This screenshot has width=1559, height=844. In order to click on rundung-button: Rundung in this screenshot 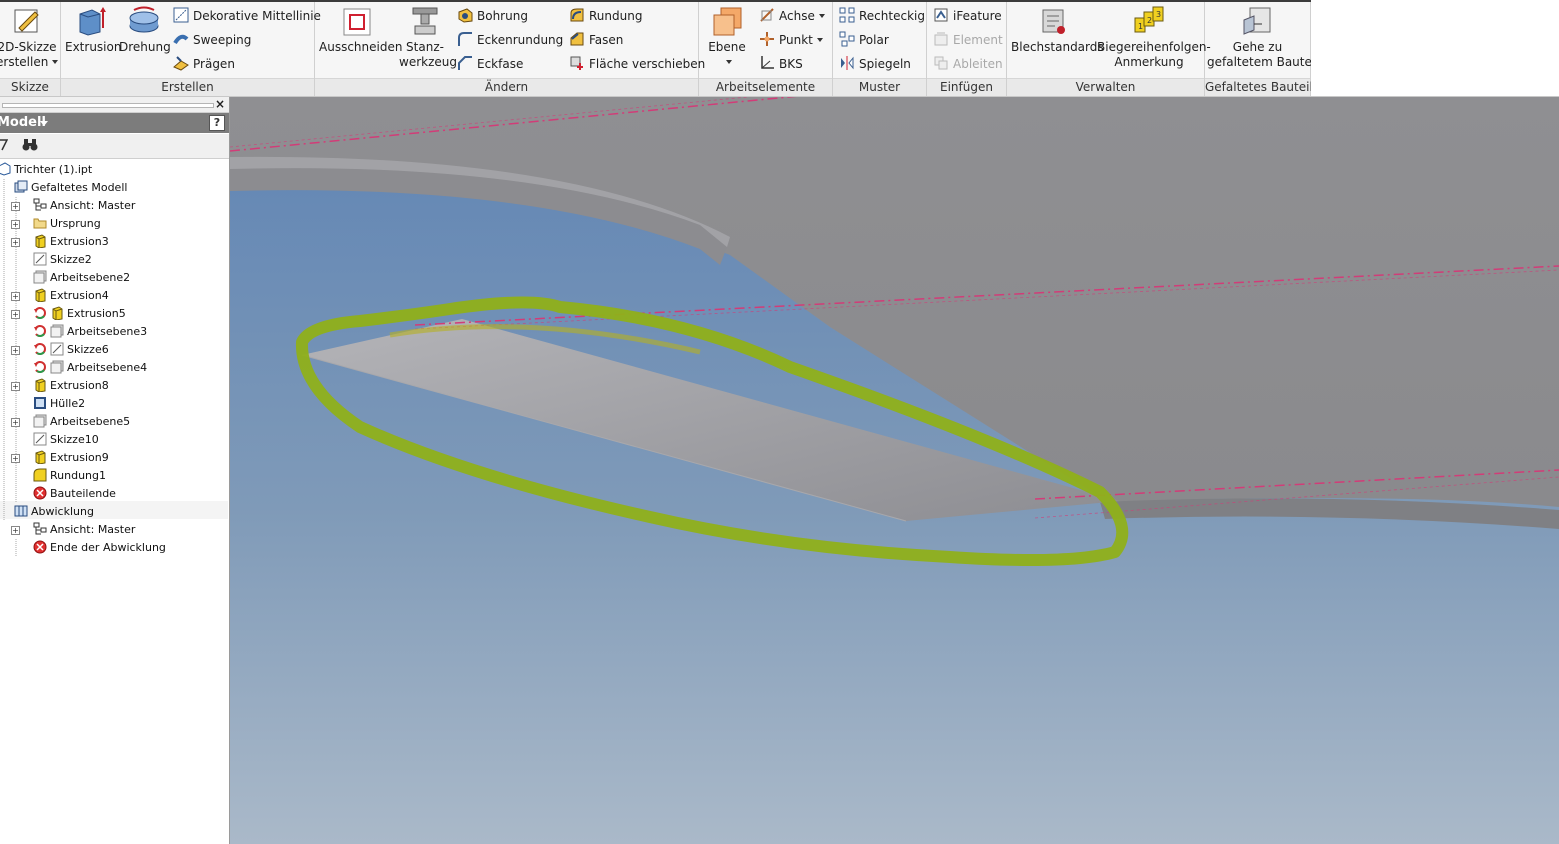, I will do `click(605, 16)`.